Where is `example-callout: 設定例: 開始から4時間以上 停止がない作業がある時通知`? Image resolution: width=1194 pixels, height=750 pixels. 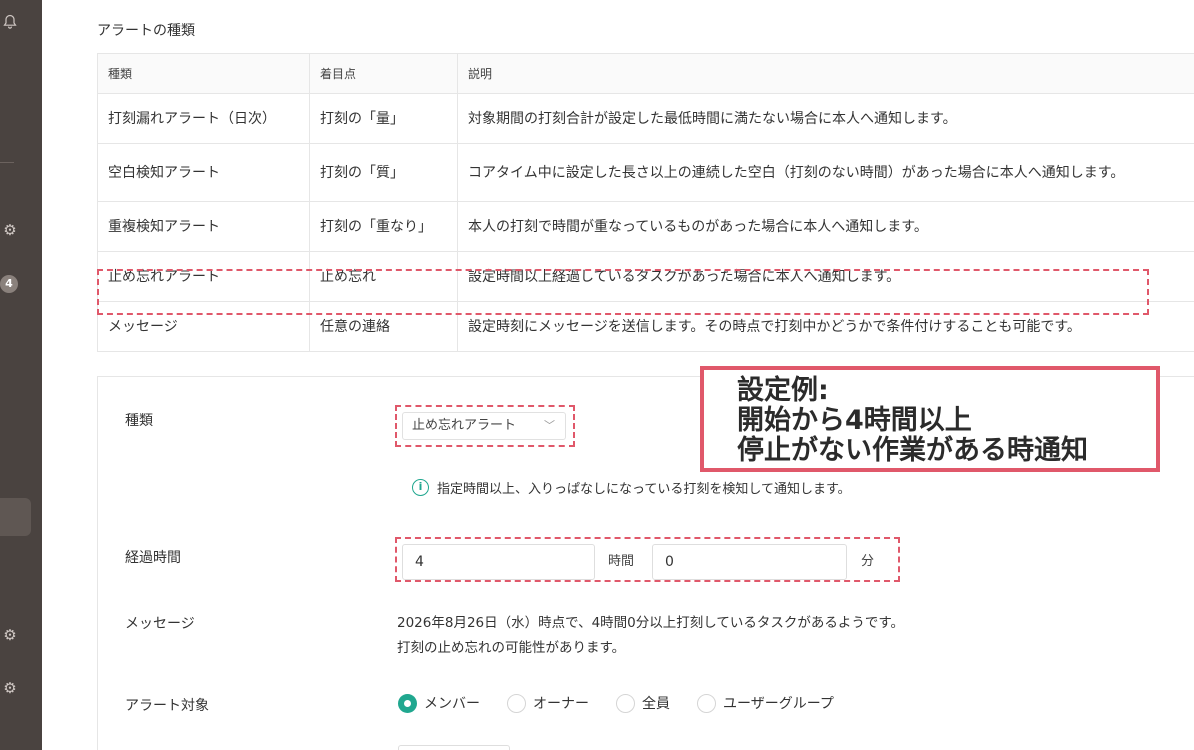 example-callout: 設定例: 開始から4時間以上 停止がない作業がある時通知 is located at coordinates (930, 419).